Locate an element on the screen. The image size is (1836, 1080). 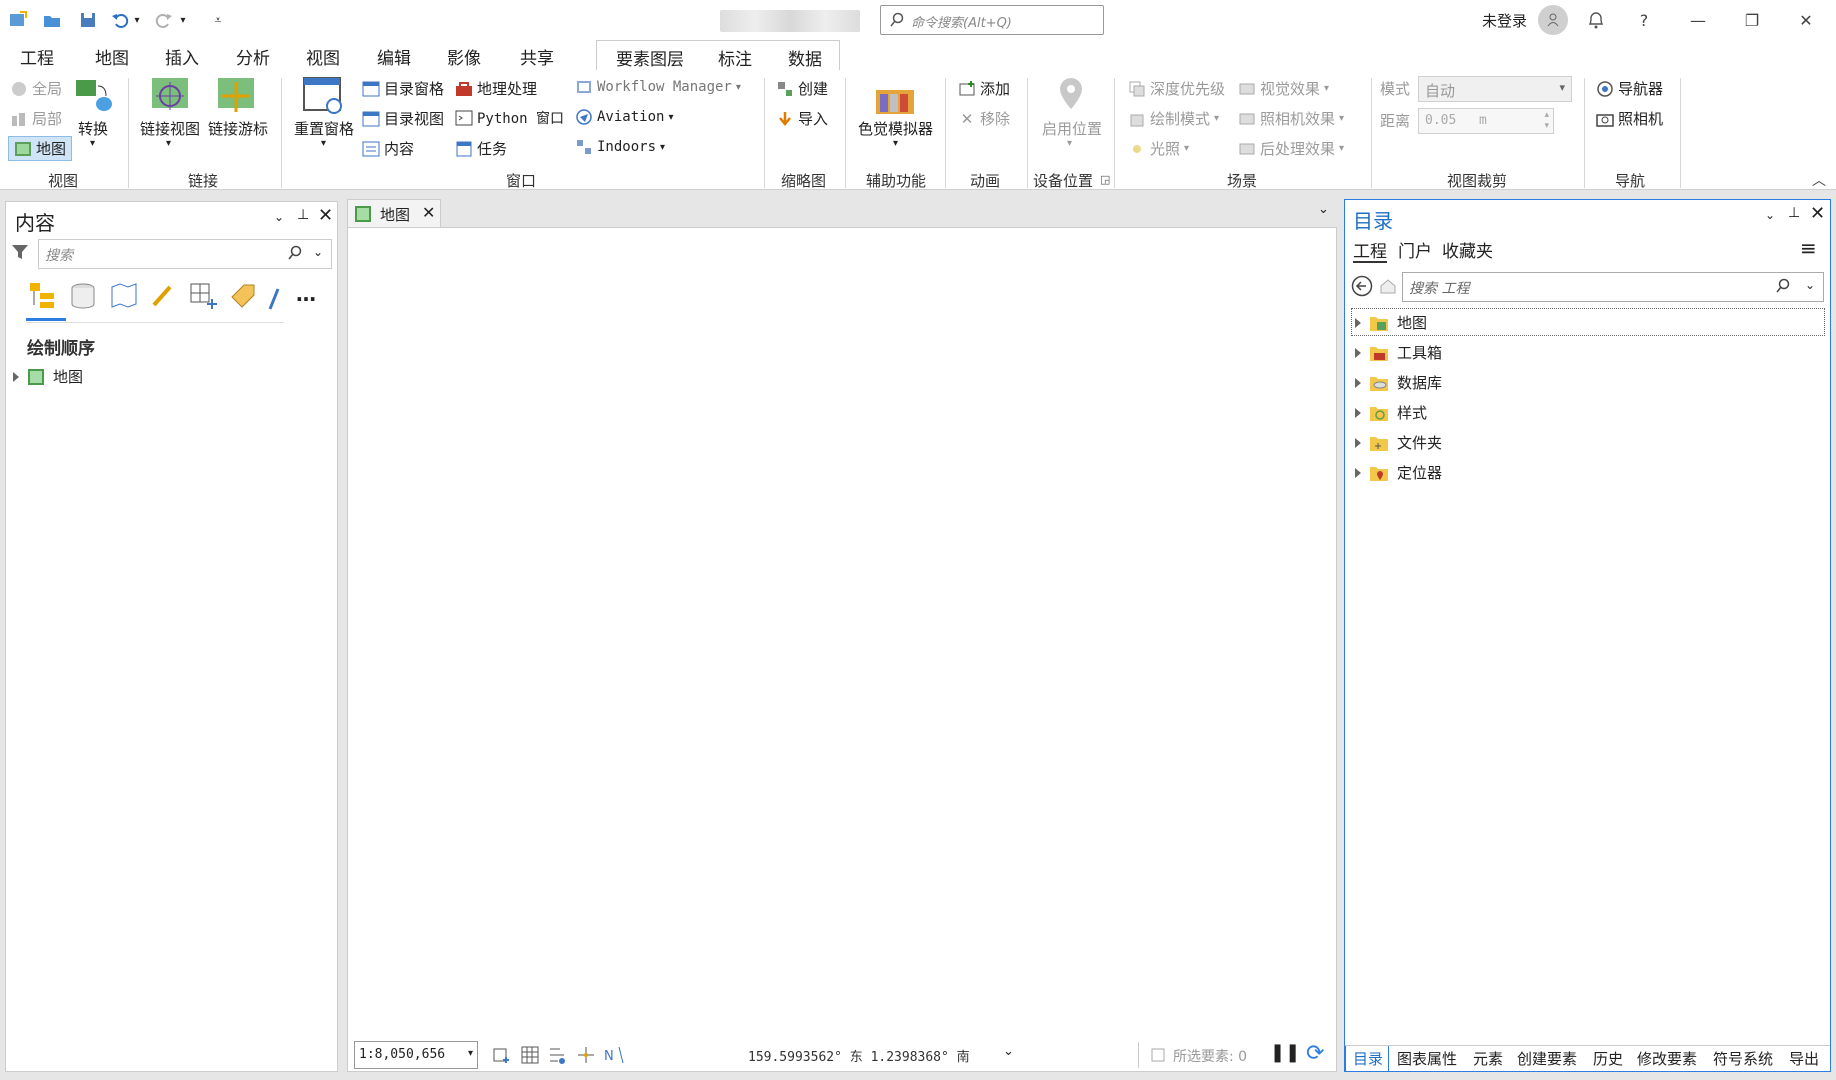
enable-location-dropdown-icon: ▾ is located at coordinates (1069, 143).